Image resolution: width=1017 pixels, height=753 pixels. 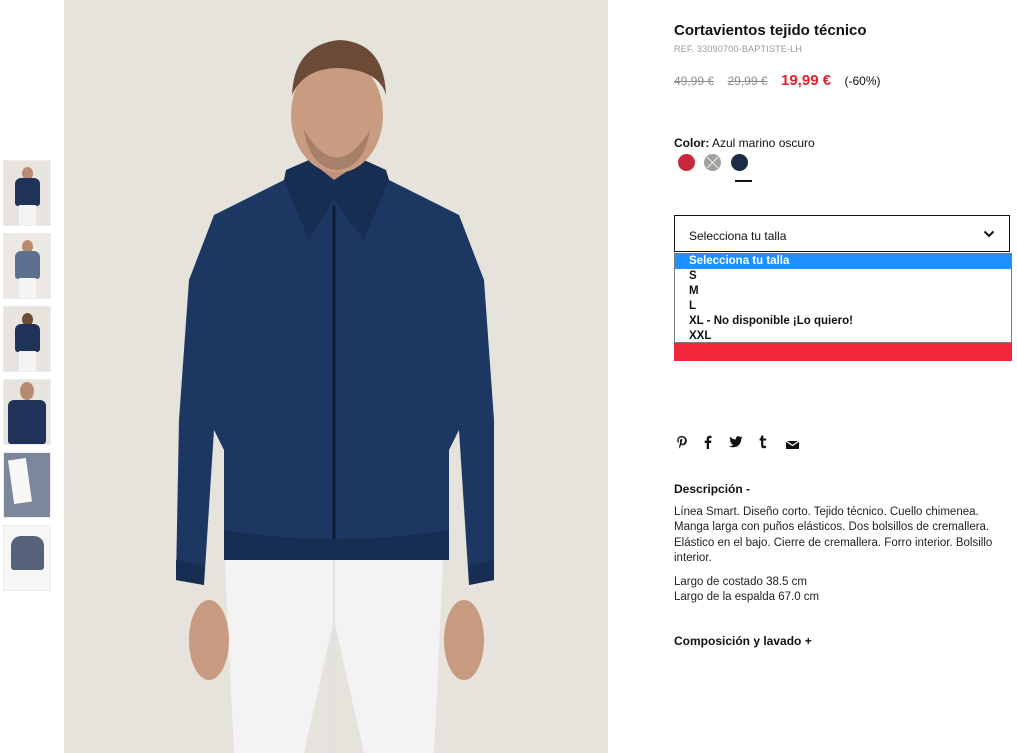 What do you see at coordinates (843, 336) in the screenshot?
I see `size-option-xxl: XXL` at bounding box center [843, 336].